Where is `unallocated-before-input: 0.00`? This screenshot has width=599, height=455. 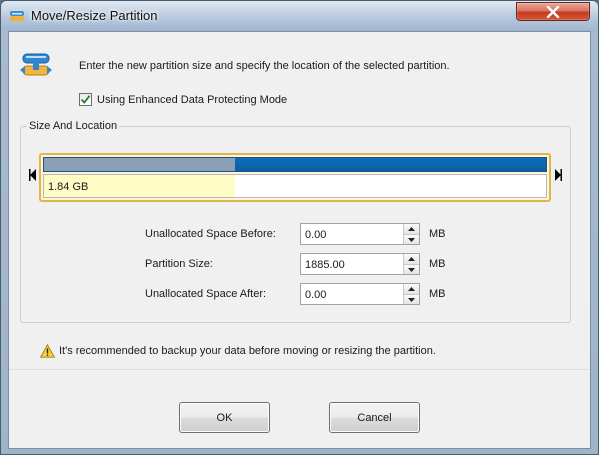
unallocated-before-input: 0.00 is located at coordinates (360, 234).